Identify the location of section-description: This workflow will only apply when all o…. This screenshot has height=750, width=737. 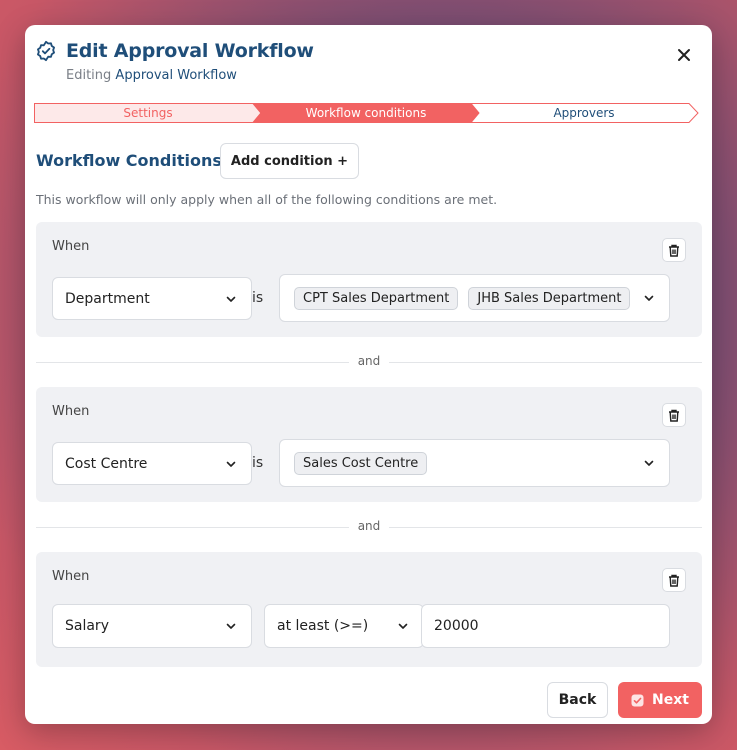
(267, 199).